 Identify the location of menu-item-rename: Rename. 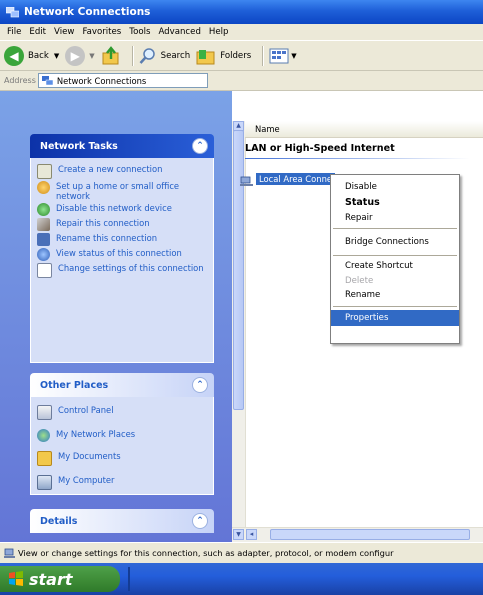
(395, 295).